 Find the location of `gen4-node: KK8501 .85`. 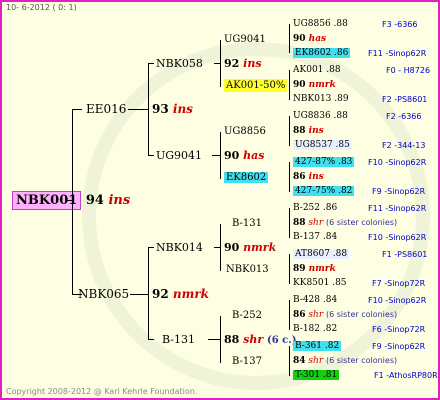

gen4-node: KK8501 .85 is located at coordinates (320, 283).